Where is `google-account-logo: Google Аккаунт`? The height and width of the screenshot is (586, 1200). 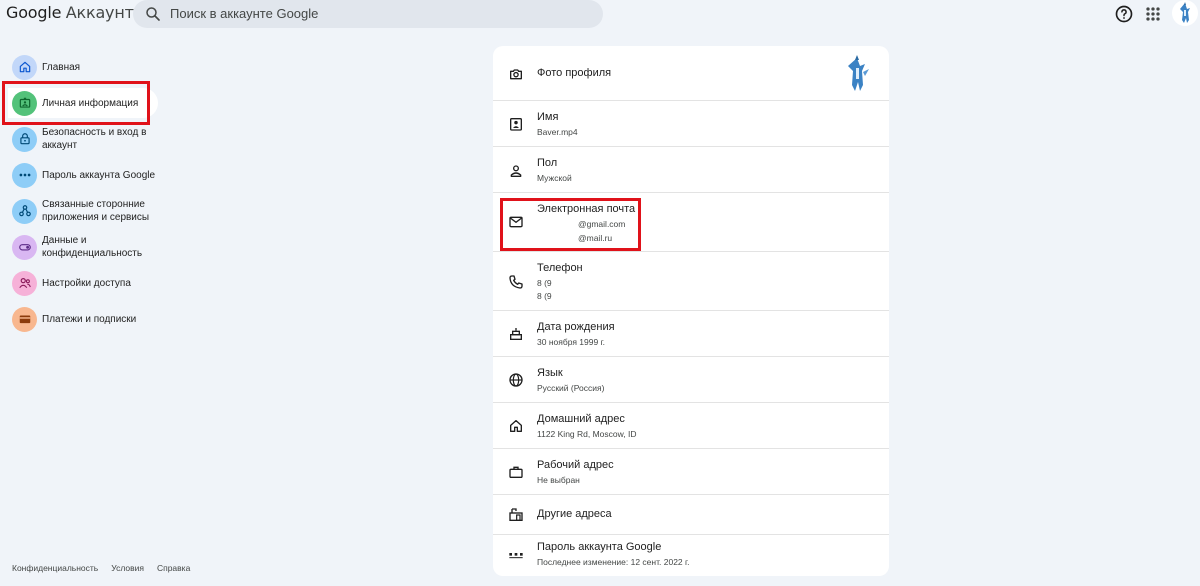 google-account-logo: Google Аккаунт is located at coordinates (70, 13).